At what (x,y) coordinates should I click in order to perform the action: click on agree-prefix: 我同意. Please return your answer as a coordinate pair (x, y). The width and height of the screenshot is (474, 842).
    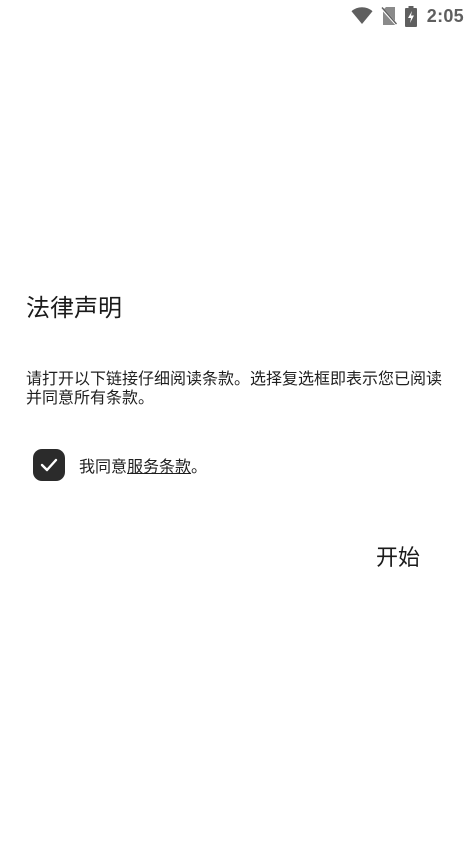
    Looking at the image, I should click on (103, 466).